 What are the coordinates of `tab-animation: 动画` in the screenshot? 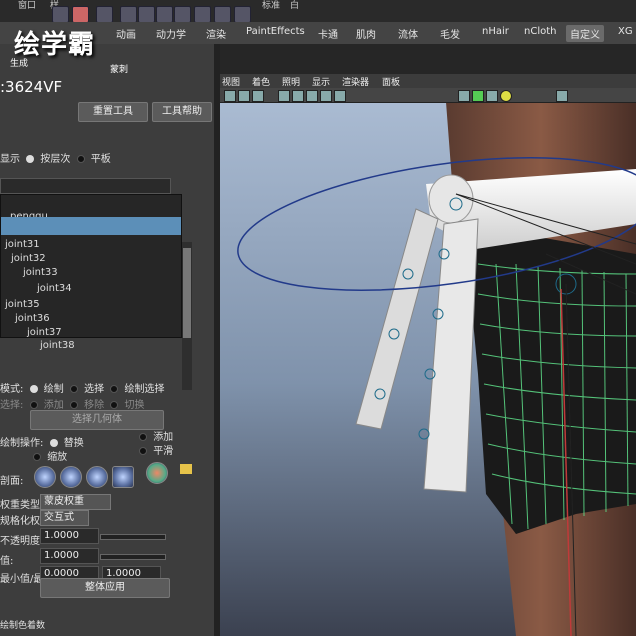 It's located at (126, 33).